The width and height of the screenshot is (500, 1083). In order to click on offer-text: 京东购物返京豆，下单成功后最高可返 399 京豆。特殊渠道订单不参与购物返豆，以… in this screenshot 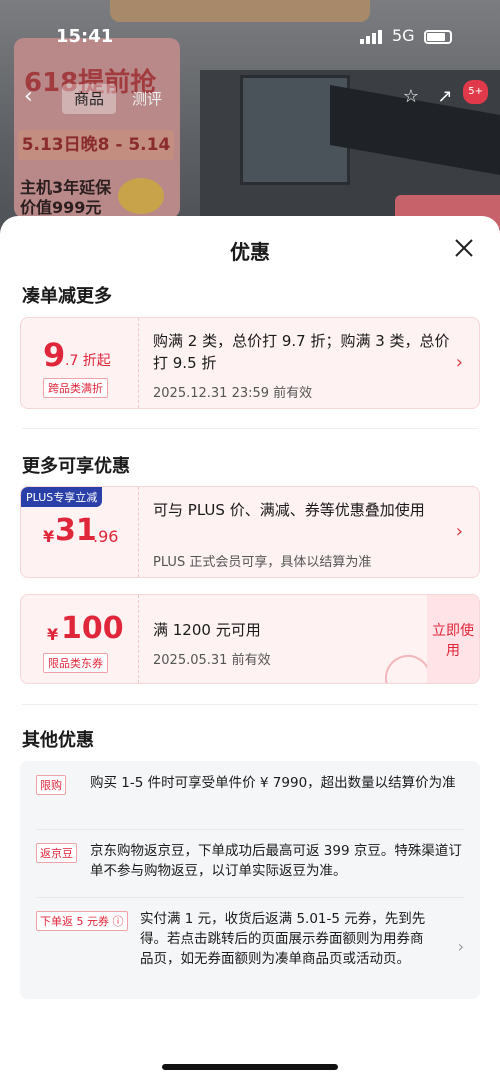, I will do `click(276, 861)`.